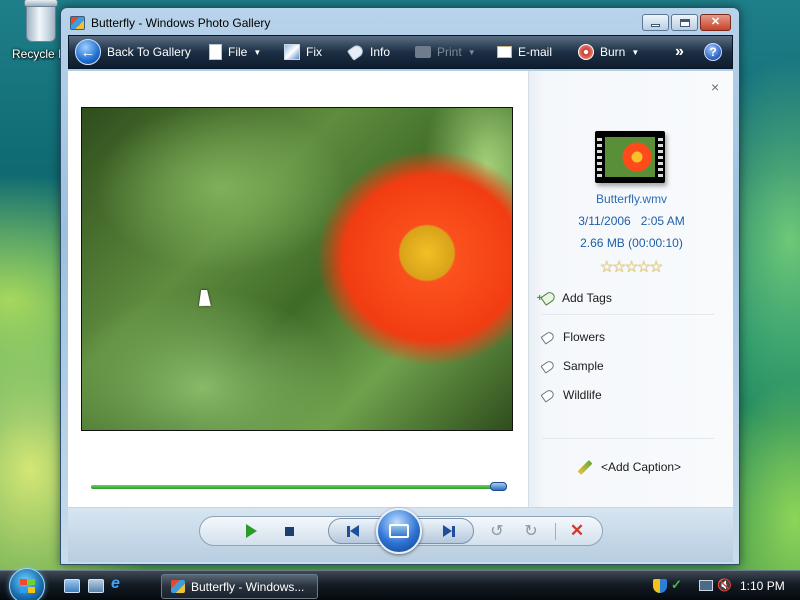 The image size is (800, 600). What do you see at coordinates (631, 267) in the screenshot?
I see `star-rating: ☆☆☆☆☆` at bounding box center [631, 267].